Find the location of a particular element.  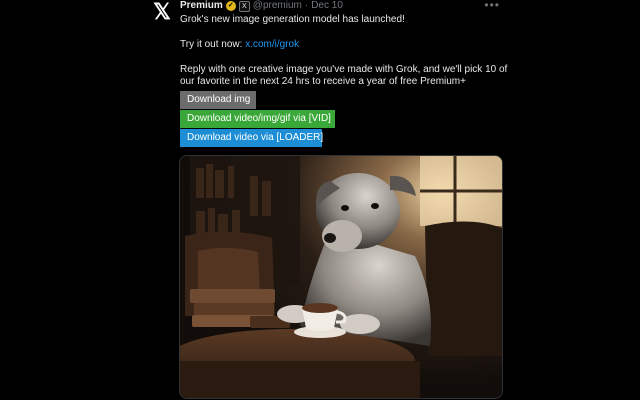

grok-link: x.com/i/grok is located at coordinates (272, 44).